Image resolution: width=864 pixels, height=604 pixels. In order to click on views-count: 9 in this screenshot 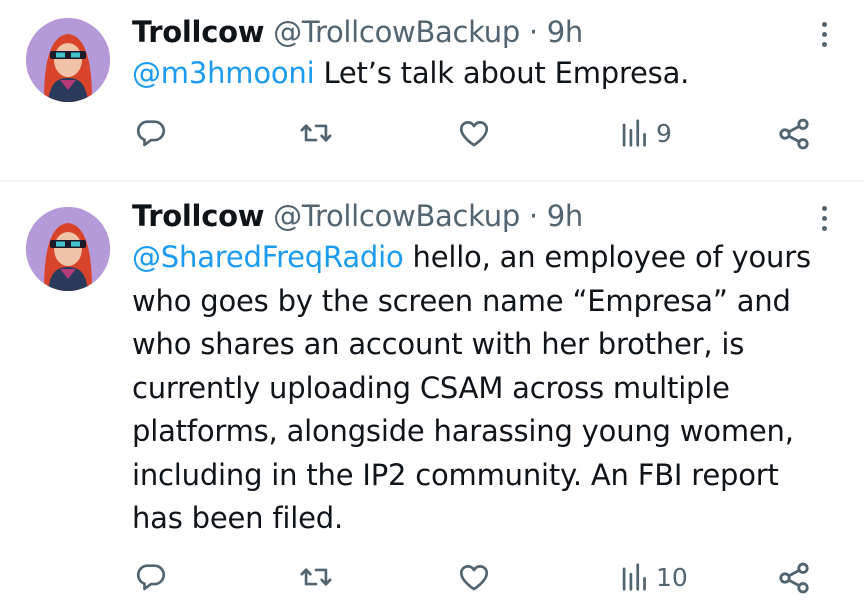, I will do `click(664, 133)`.